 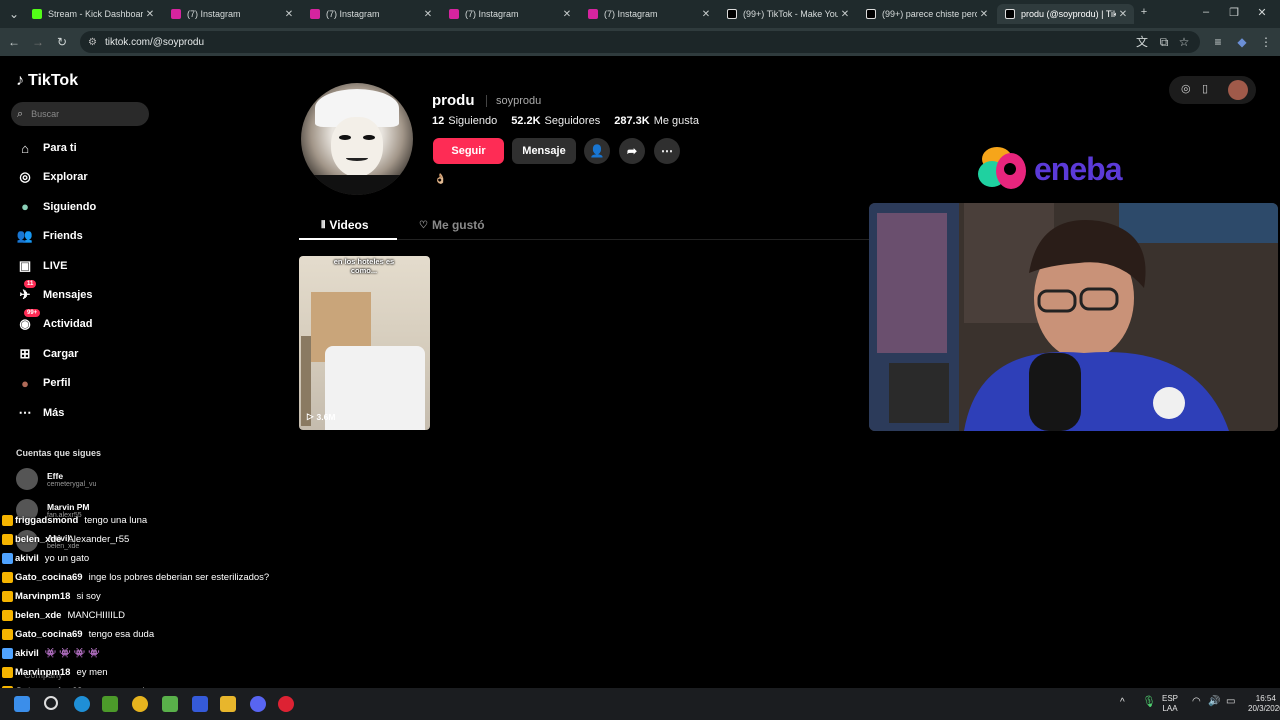 What do you see at coordinates (472, 121) in the screenshot?
I see `following-label: Siguiendo` at bounding box center [472, 121].